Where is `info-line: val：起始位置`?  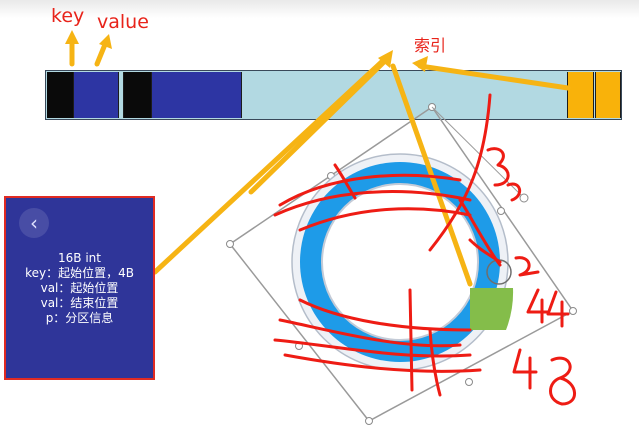 info-line: val：起始位置 is located at coordinates (79, 288).